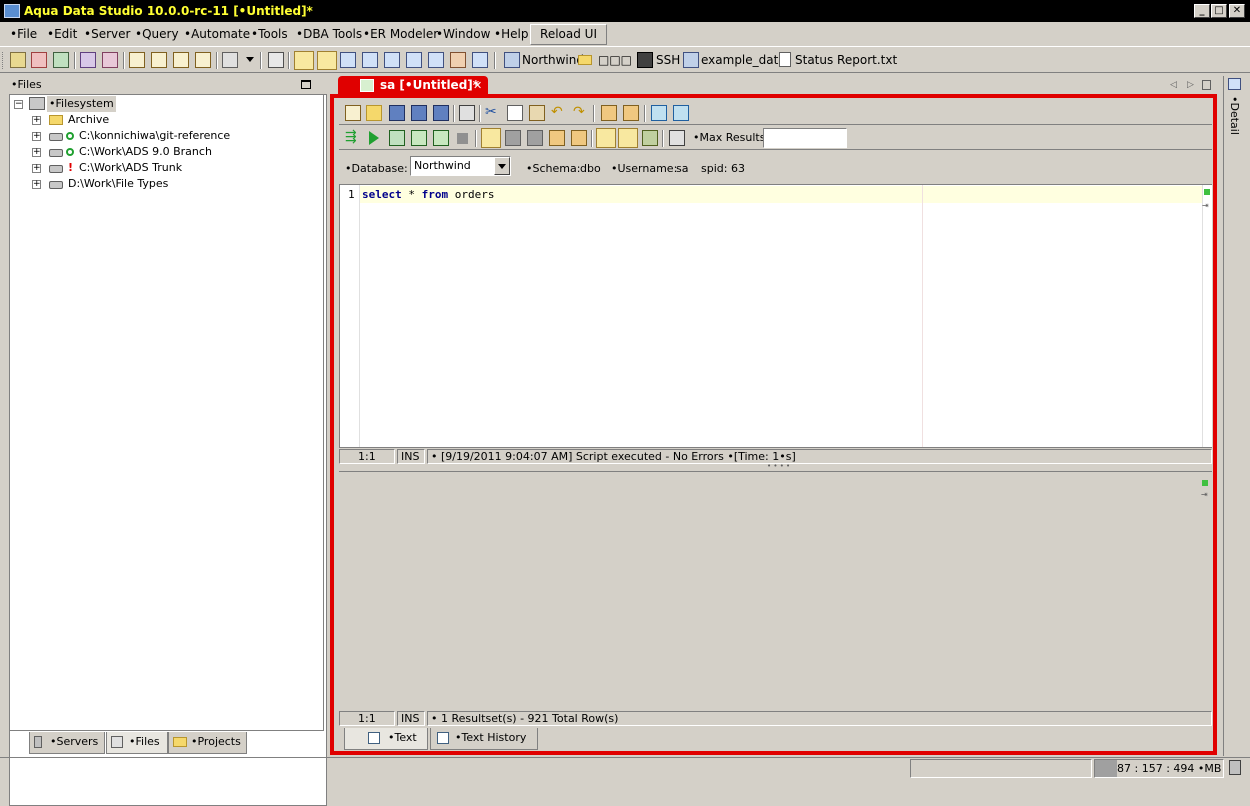 The width and height of the screenshot is (1250, 806). What do you see at coordinates (1202, 11) in the screenshot?
I see `minimize-button: _` at bounding box center [1202, 11].